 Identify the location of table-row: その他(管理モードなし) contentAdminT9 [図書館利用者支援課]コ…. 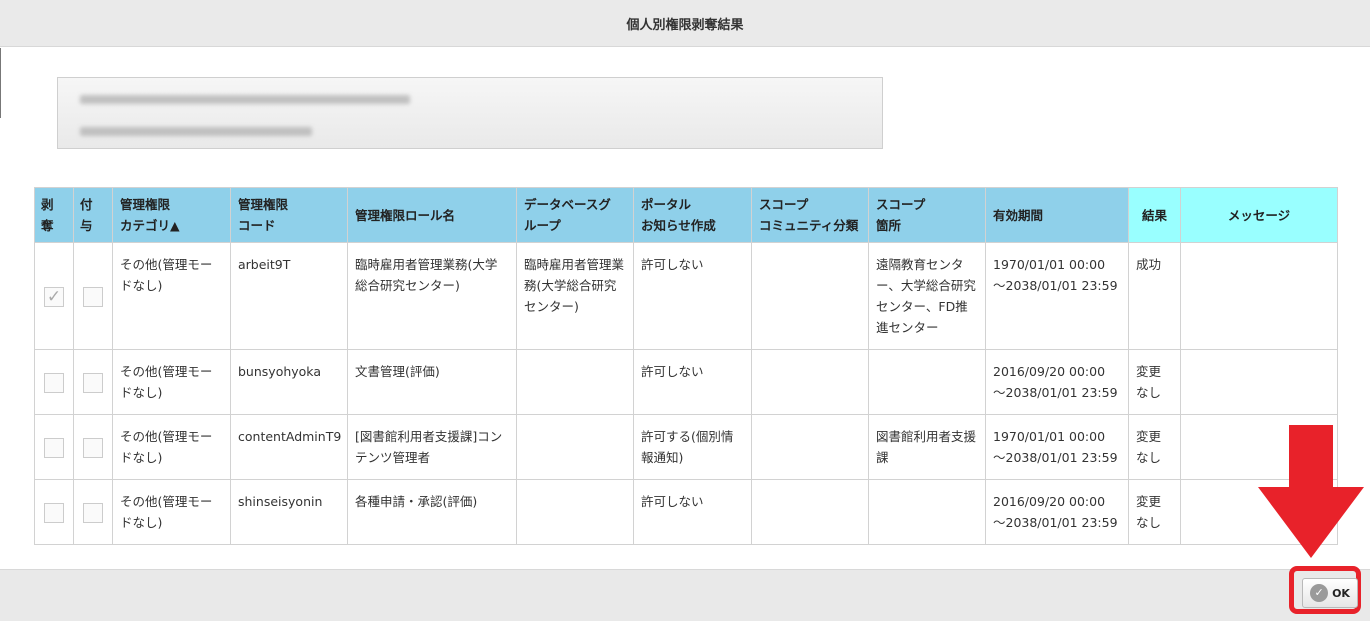
(686, 447).